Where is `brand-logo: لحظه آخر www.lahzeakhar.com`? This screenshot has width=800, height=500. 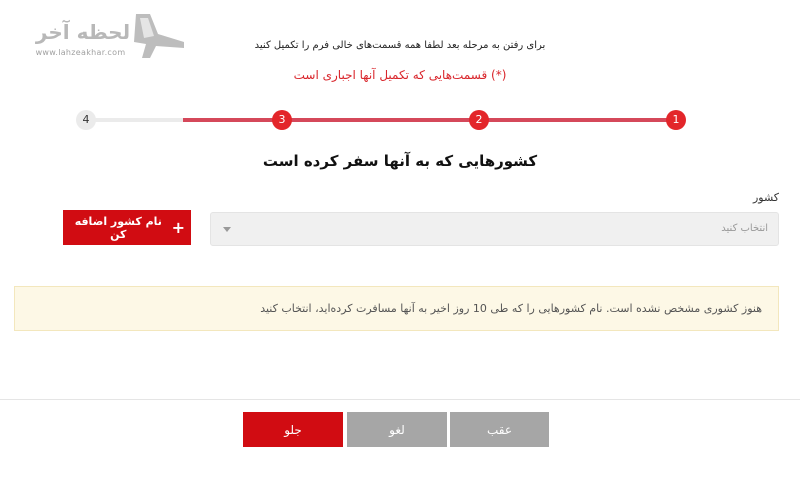
brand-logo: لحظه آخر www.lahzeakhar.com is located at coordinates (101, 42).